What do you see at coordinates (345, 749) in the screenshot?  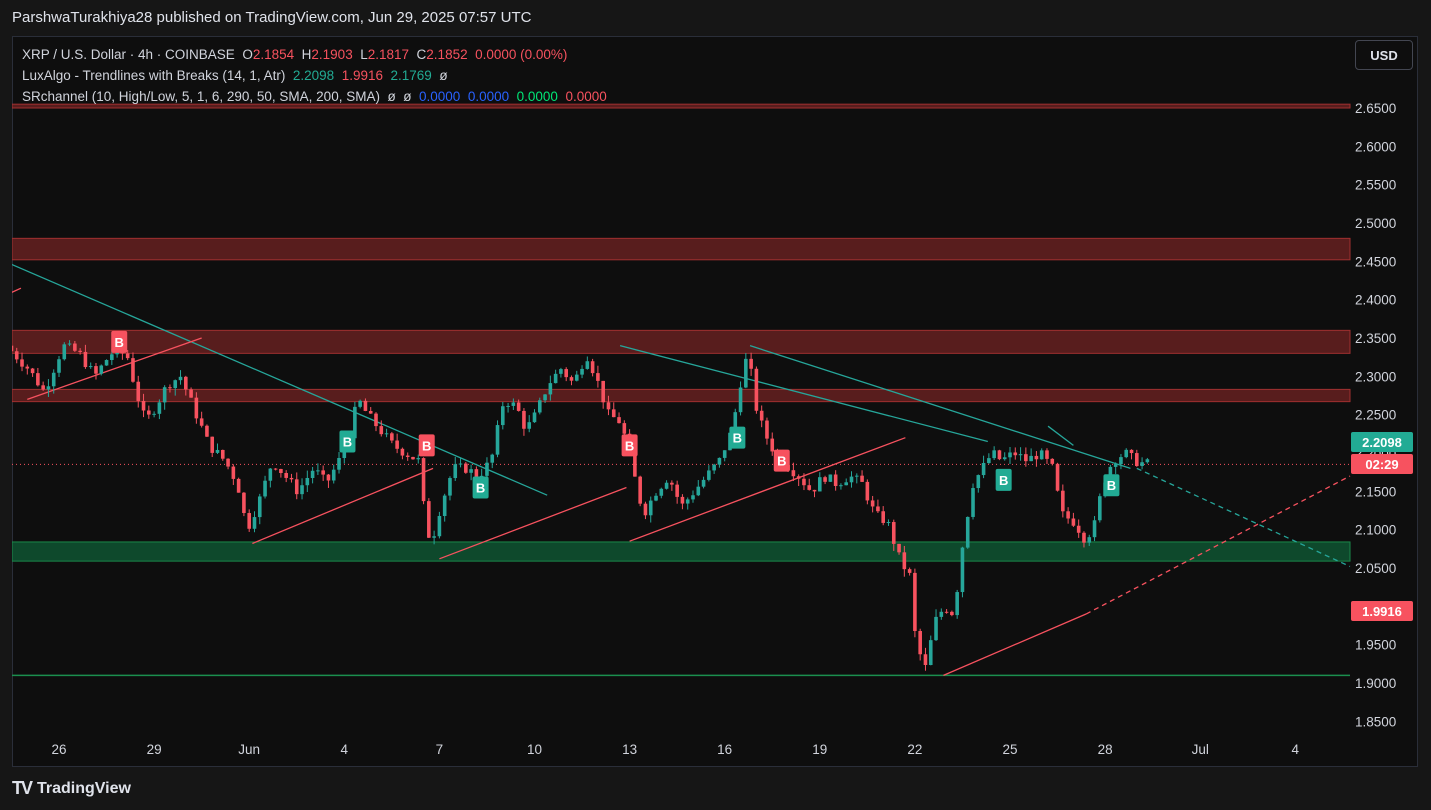 I see `x-tick-3: 4` at bounding box center [345, 749].